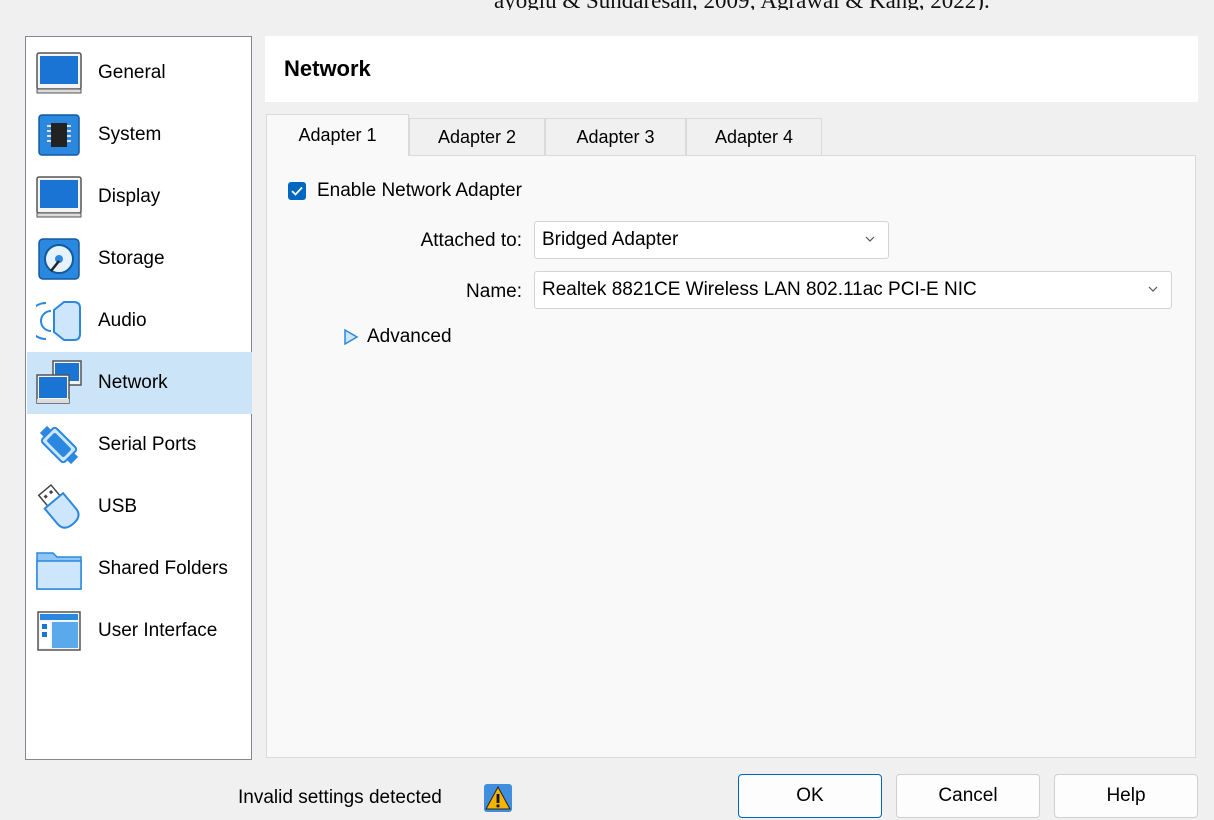 The height and width of the screenshot is (820, 1214). What do you see at coordinates (59, 507) in the screenshot?
I see `usb-plug-icon` at bounding box center [59, 507].